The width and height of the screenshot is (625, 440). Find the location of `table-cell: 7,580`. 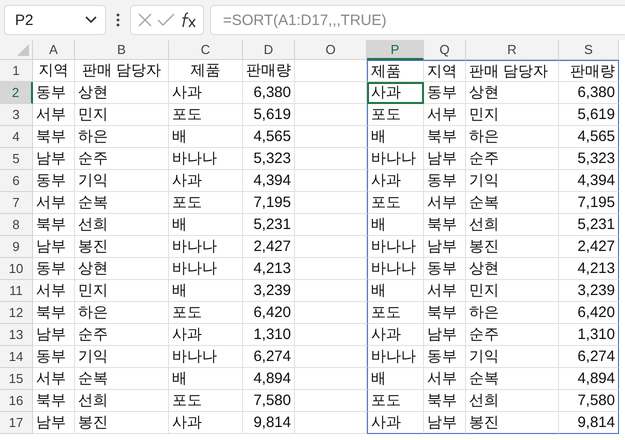

table-cell: 7,580 is located at coordinates (269, 401).